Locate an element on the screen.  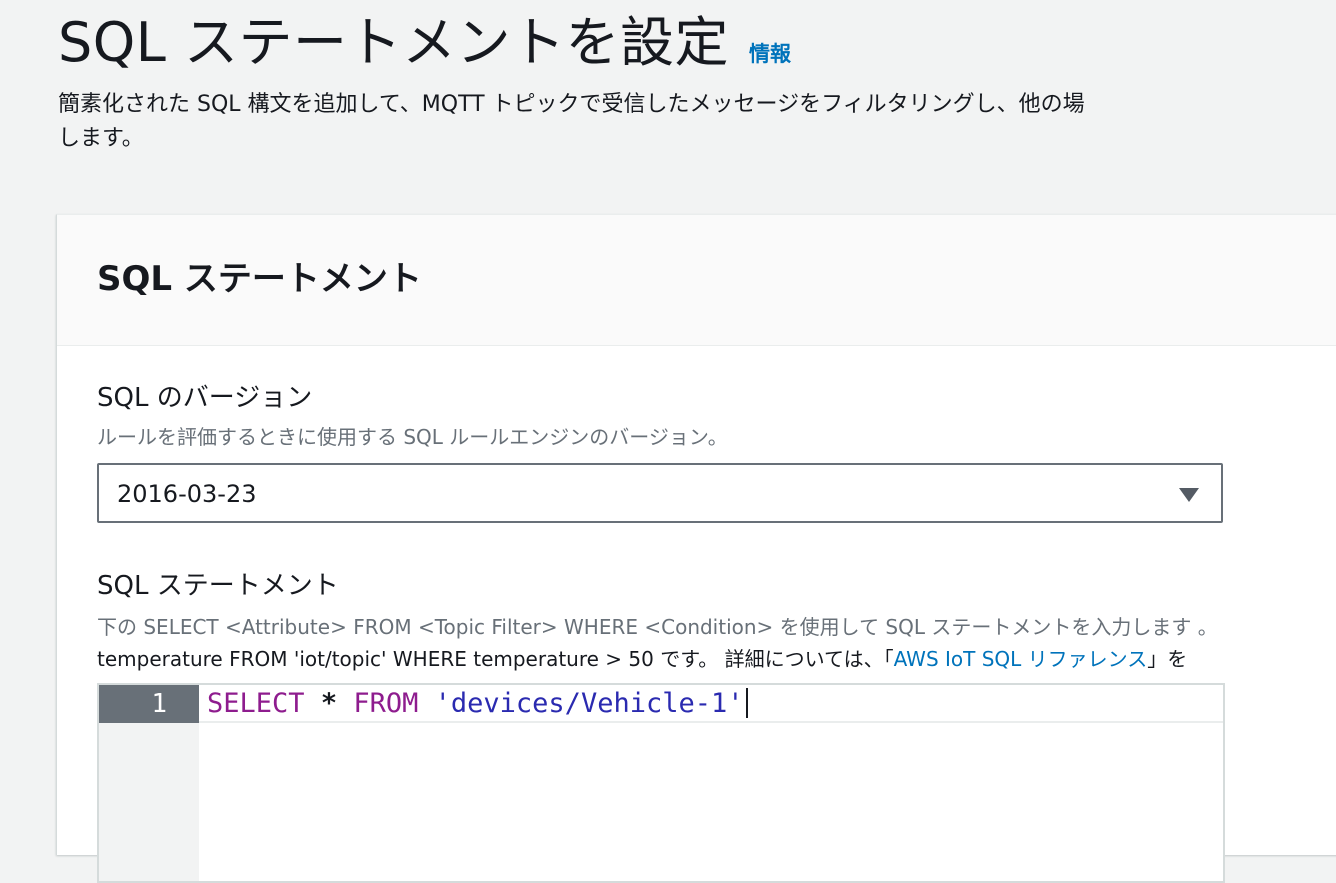
caret-down-icon is located at coordinates (1189, 495).